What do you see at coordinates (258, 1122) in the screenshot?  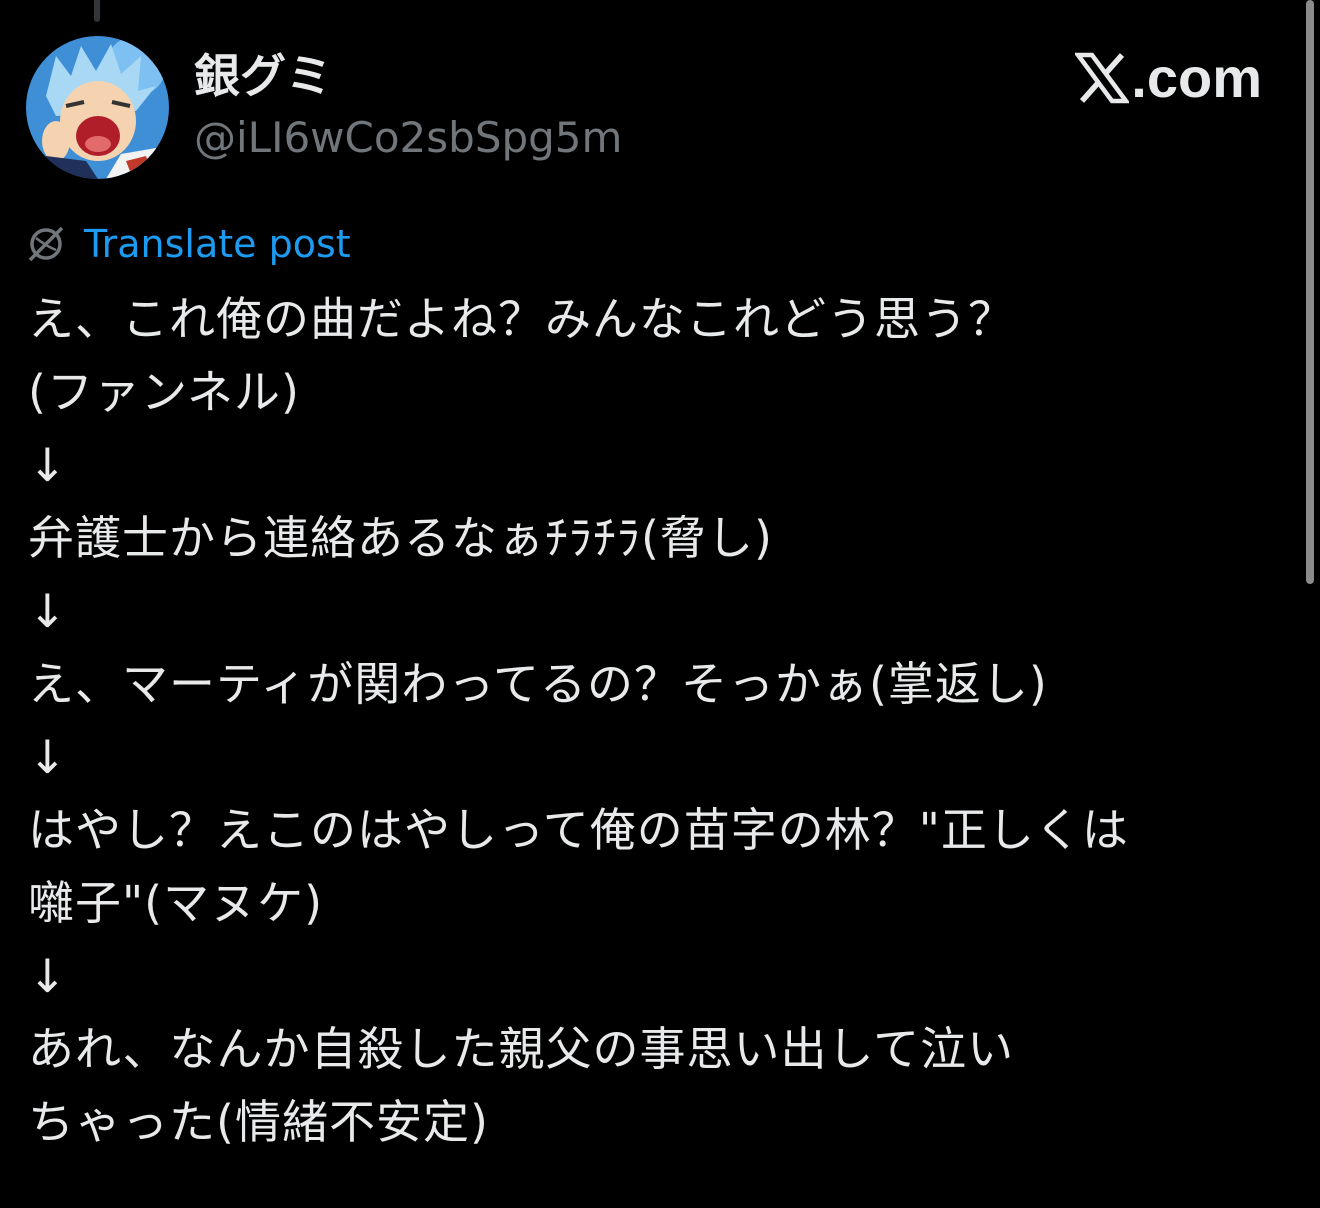 I see `post-text-line: ちゃった(情緒不安定)` at bounding box center [258, 1122].